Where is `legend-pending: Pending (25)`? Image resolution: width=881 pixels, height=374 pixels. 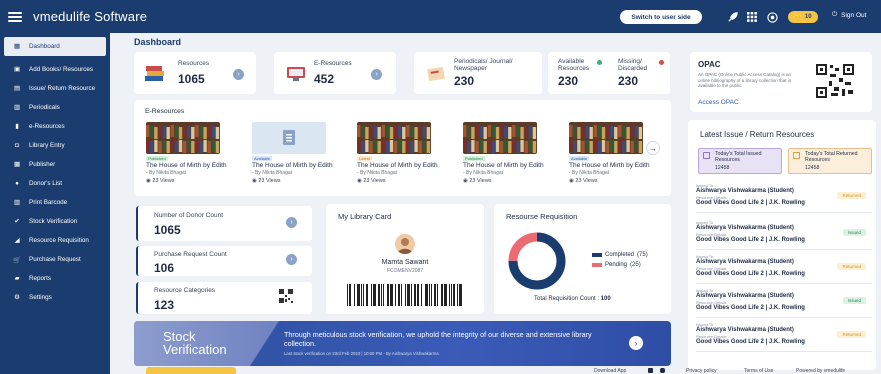 legend-pending: Pending (25) is located at coordinates (616, 265).